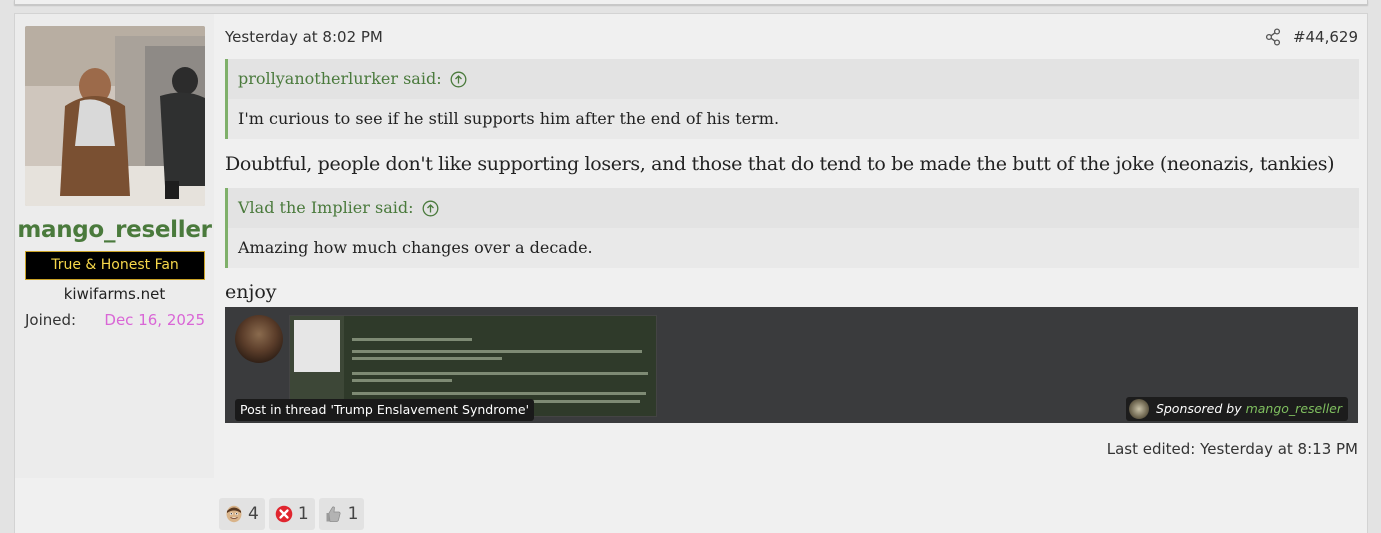 This screenshot has width=1381, height=533. What do you see at coordinates (154, 320) in the screenshot?
I see `joined-date: Dec 16, 2025` at bounding box center [154, 320].